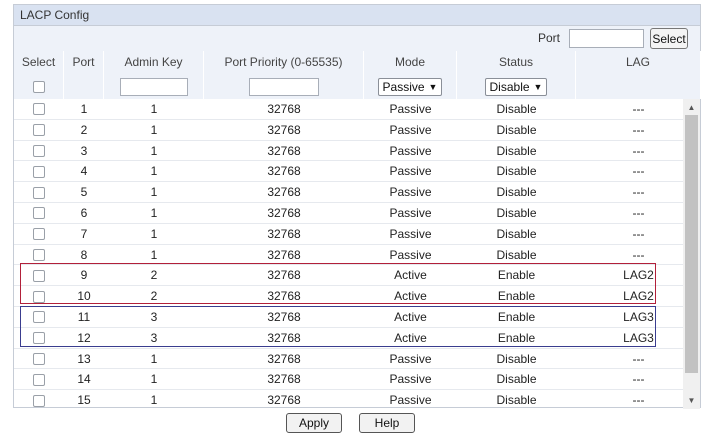 The height and width of the screenshot is (443, 720). Describe the element at coordinates (283, 86) in the screenshot. I see `port-priority-input` at that location.